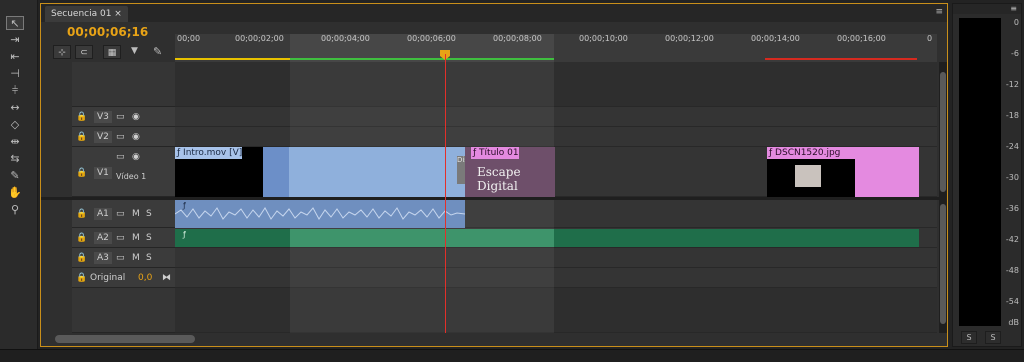 Image resolution: width=1024 pixels, height=362 pixels. I want to click on track-label-v2: V2, so click(103, 137).